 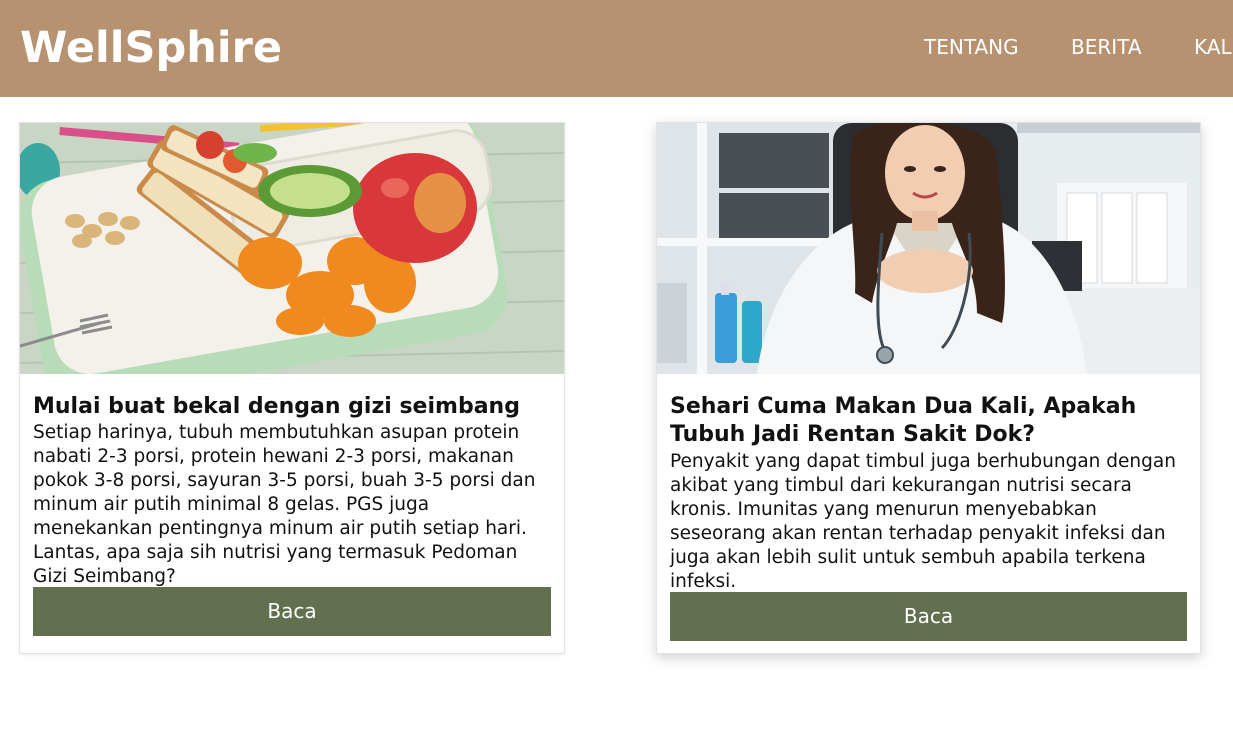 What do you see at coordinates (928, 248) in the screenshot?
I see `doctor-photo` at bounding box center [928, 248].